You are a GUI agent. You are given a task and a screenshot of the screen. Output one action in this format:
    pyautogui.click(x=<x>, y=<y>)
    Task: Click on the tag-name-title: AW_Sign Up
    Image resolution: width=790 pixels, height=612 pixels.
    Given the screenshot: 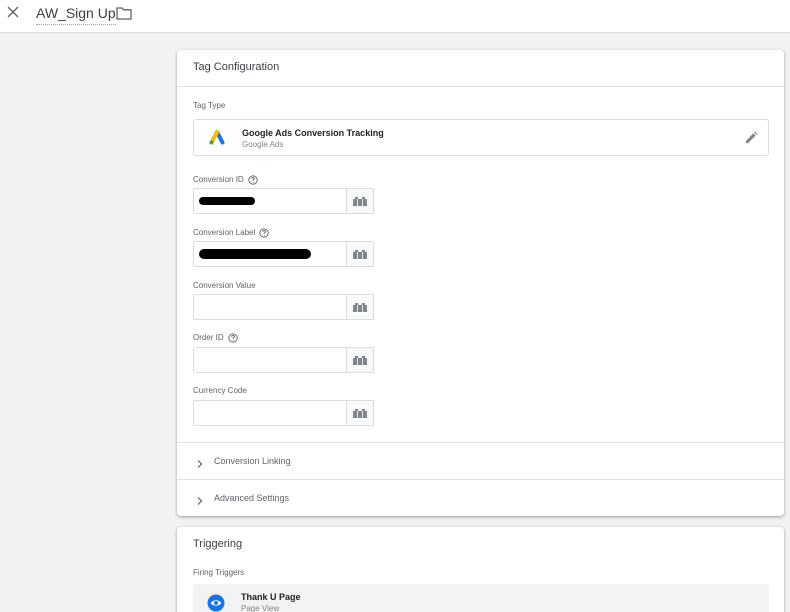 What is the action you would take?
    pyautogui.click(x=76, y=15)
    